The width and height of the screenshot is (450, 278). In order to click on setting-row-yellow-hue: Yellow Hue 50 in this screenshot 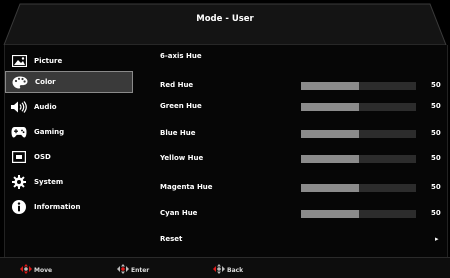, I will do `click(301, 159)`.